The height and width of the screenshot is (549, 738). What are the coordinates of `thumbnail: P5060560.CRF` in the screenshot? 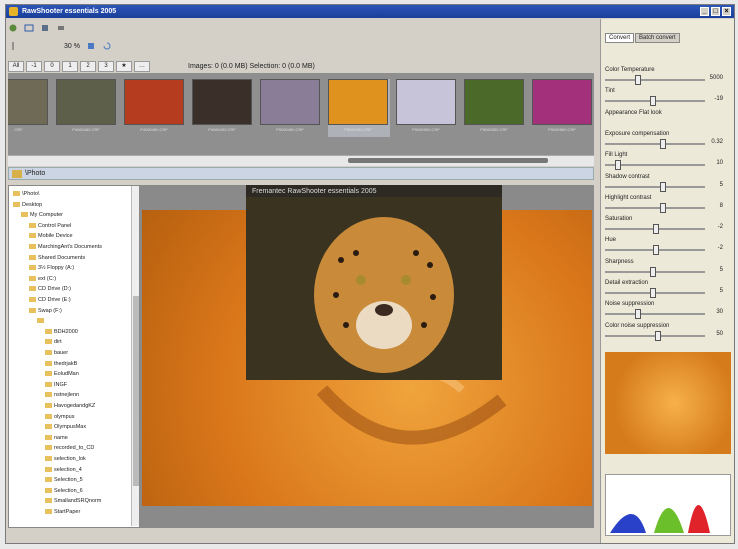 It's located at (563, 108).